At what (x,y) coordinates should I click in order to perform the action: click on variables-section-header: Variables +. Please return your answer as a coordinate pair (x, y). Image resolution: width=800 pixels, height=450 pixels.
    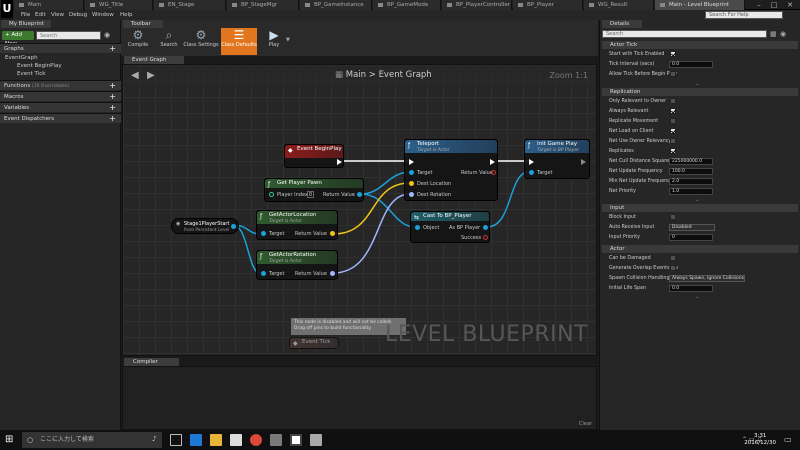
    Looking at the image, I should click on (60, 107).